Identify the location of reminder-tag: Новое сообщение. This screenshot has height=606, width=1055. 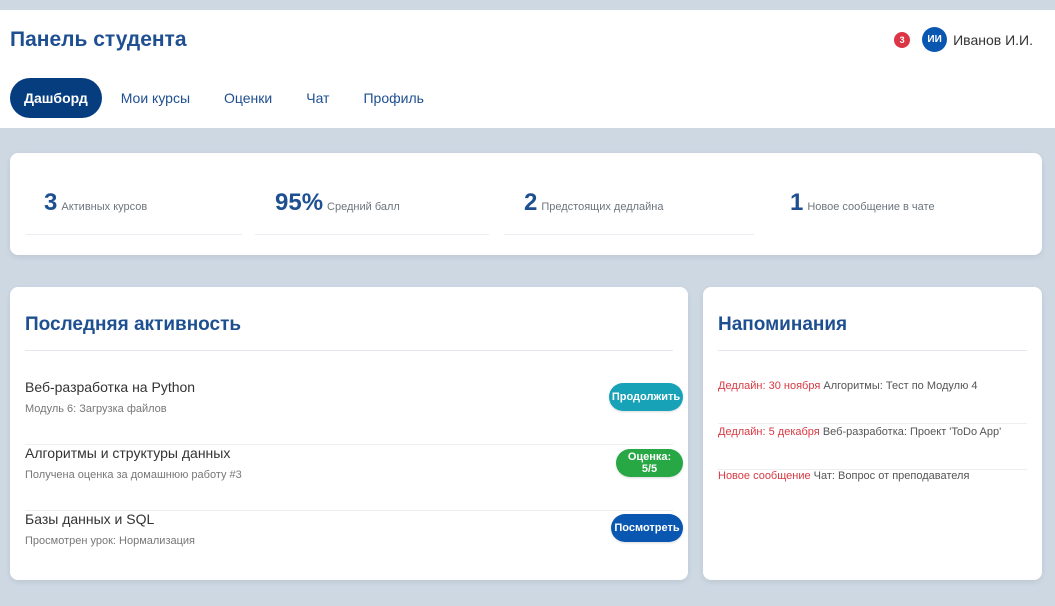
(766, 476).